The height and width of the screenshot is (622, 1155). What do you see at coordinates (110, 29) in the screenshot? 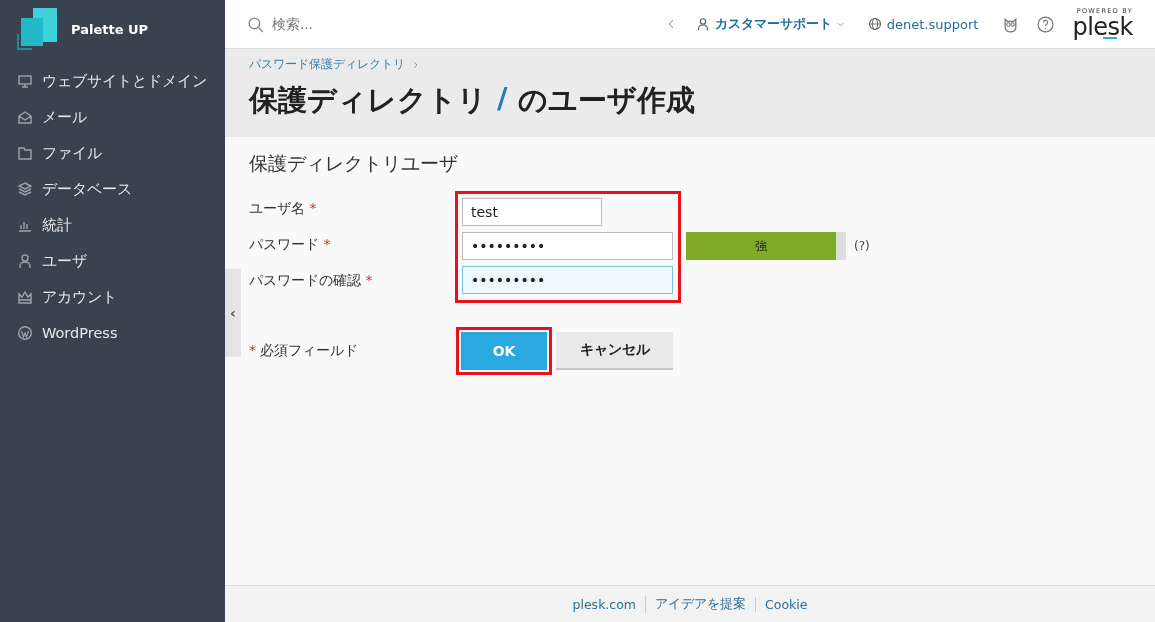
I see `brand-name: Palette UP` at bounding box center [110, 29].